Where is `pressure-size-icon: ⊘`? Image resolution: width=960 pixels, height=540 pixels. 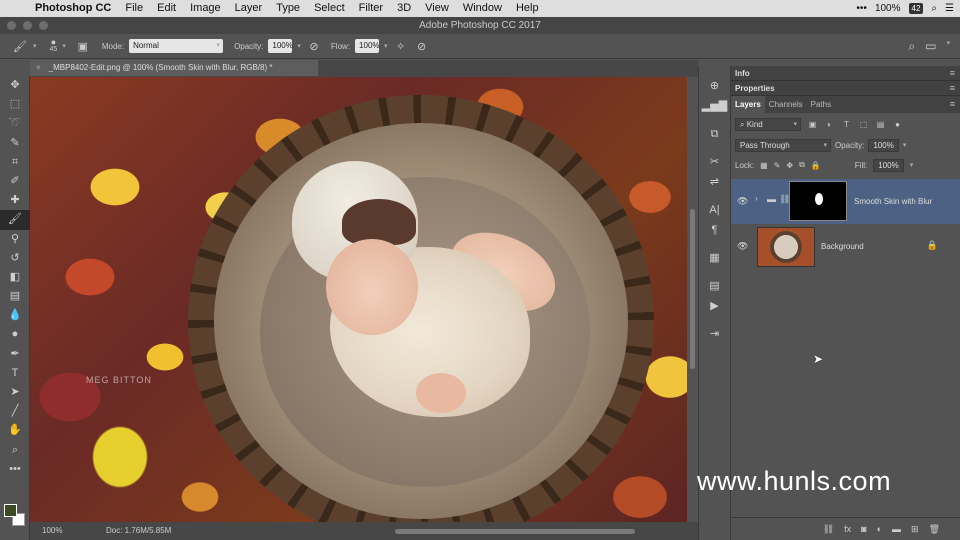
pressure-size-icon: ⊘ is located at coordinates (422, 46).